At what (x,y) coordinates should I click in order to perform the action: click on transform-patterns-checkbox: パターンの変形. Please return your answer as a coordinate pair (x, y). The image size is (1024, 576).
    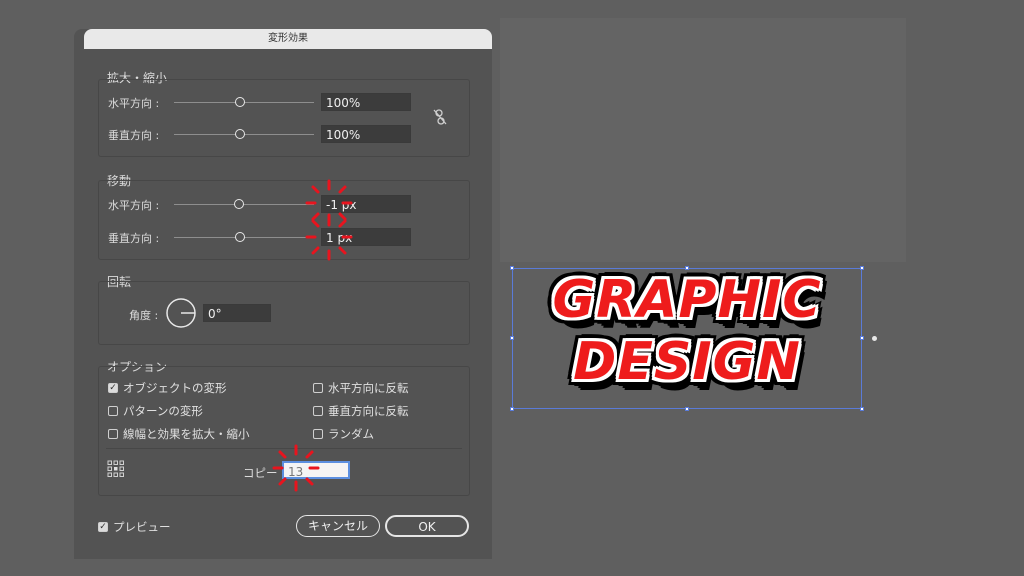
    Looking at the image, I should click on (155, 411).